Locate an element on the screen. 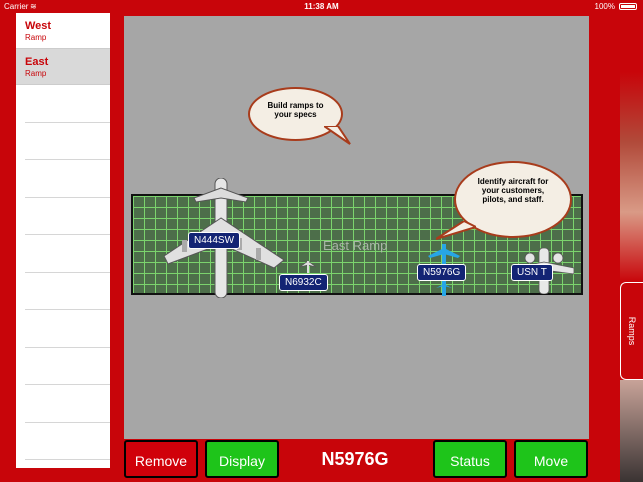 The width and height of the screenshot is (643, 482). move-button: Move is located at coordinates (551, 459).